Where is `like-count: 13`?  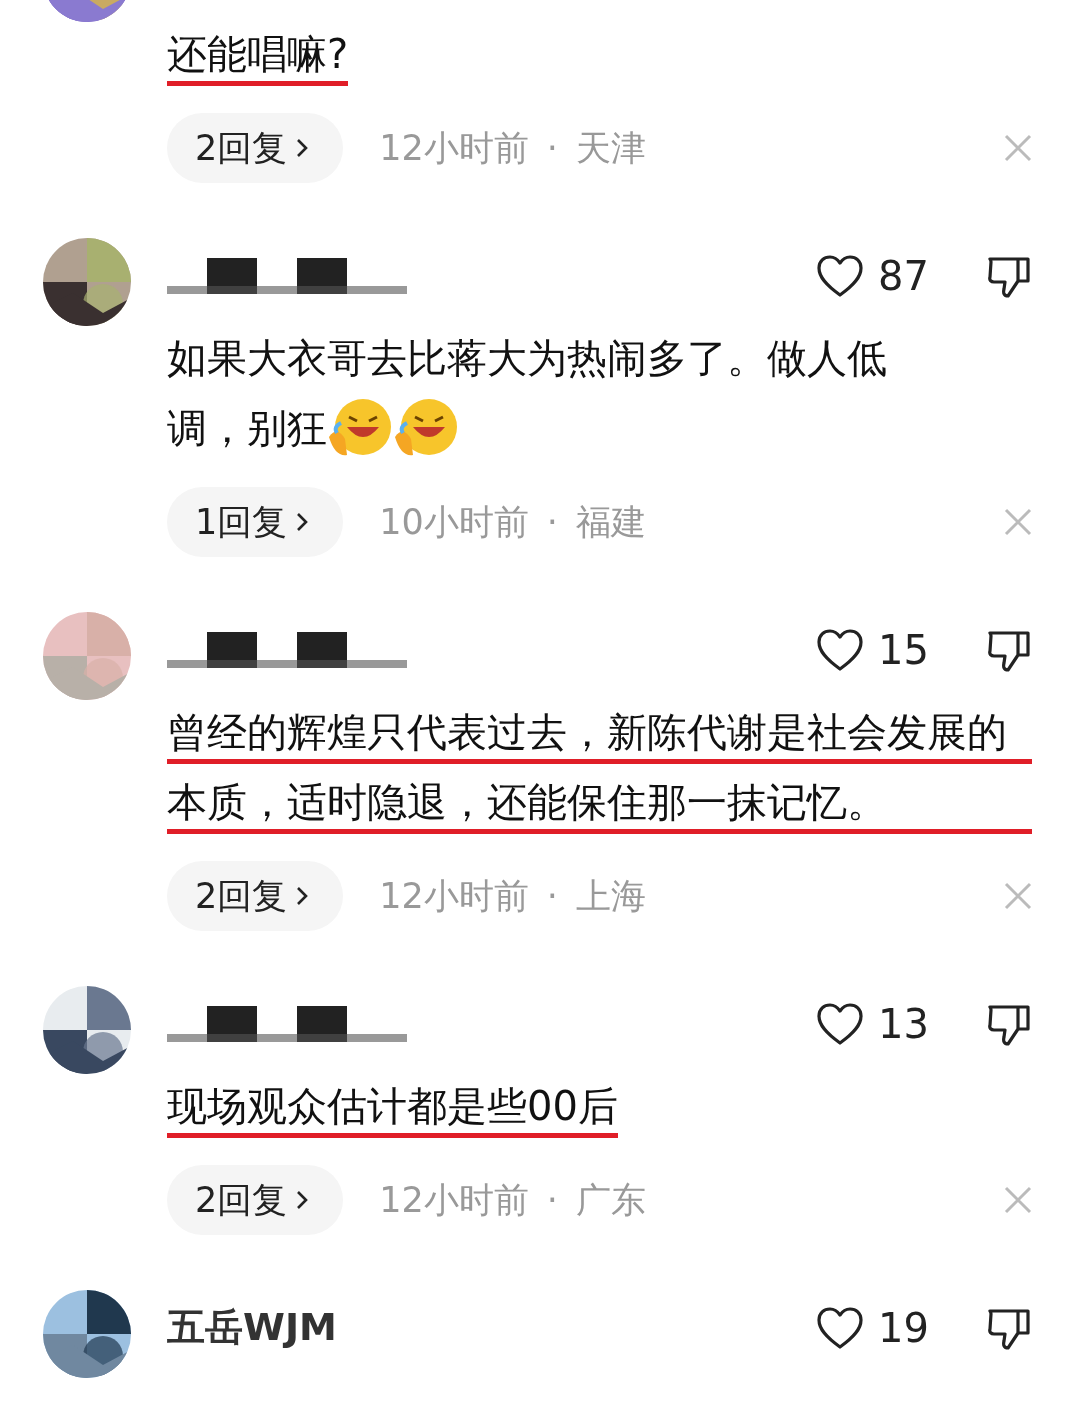
like-count: 13 is located at coordinates (903, 1023).